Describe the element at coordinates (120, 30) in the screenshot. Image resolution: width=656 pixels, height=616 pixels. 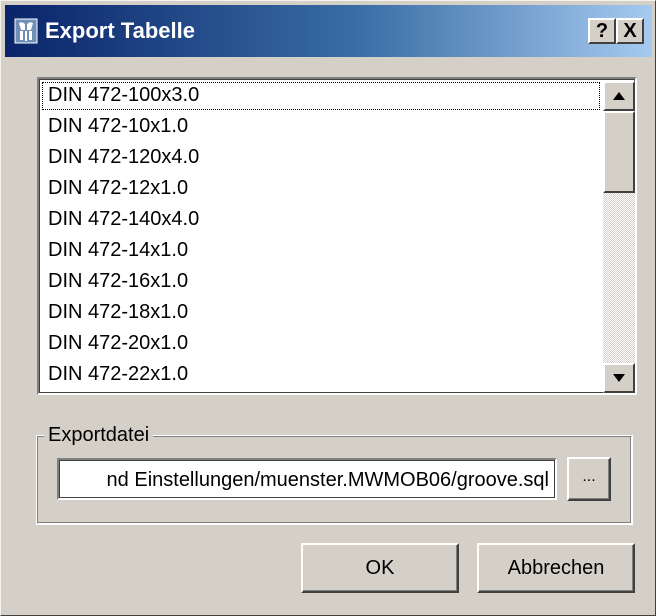
I see `dialog-title: Export Tabelle` at that location.